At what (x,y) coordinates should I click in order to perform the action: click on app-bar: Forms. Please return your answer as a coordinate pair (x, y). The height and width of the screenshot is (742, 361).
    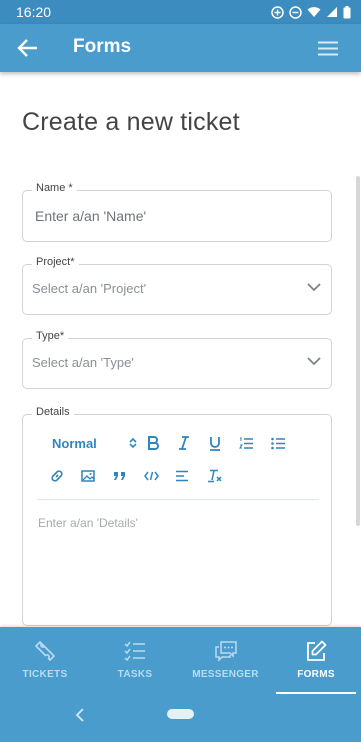
    Looking at the image, I should click on (180, 48).